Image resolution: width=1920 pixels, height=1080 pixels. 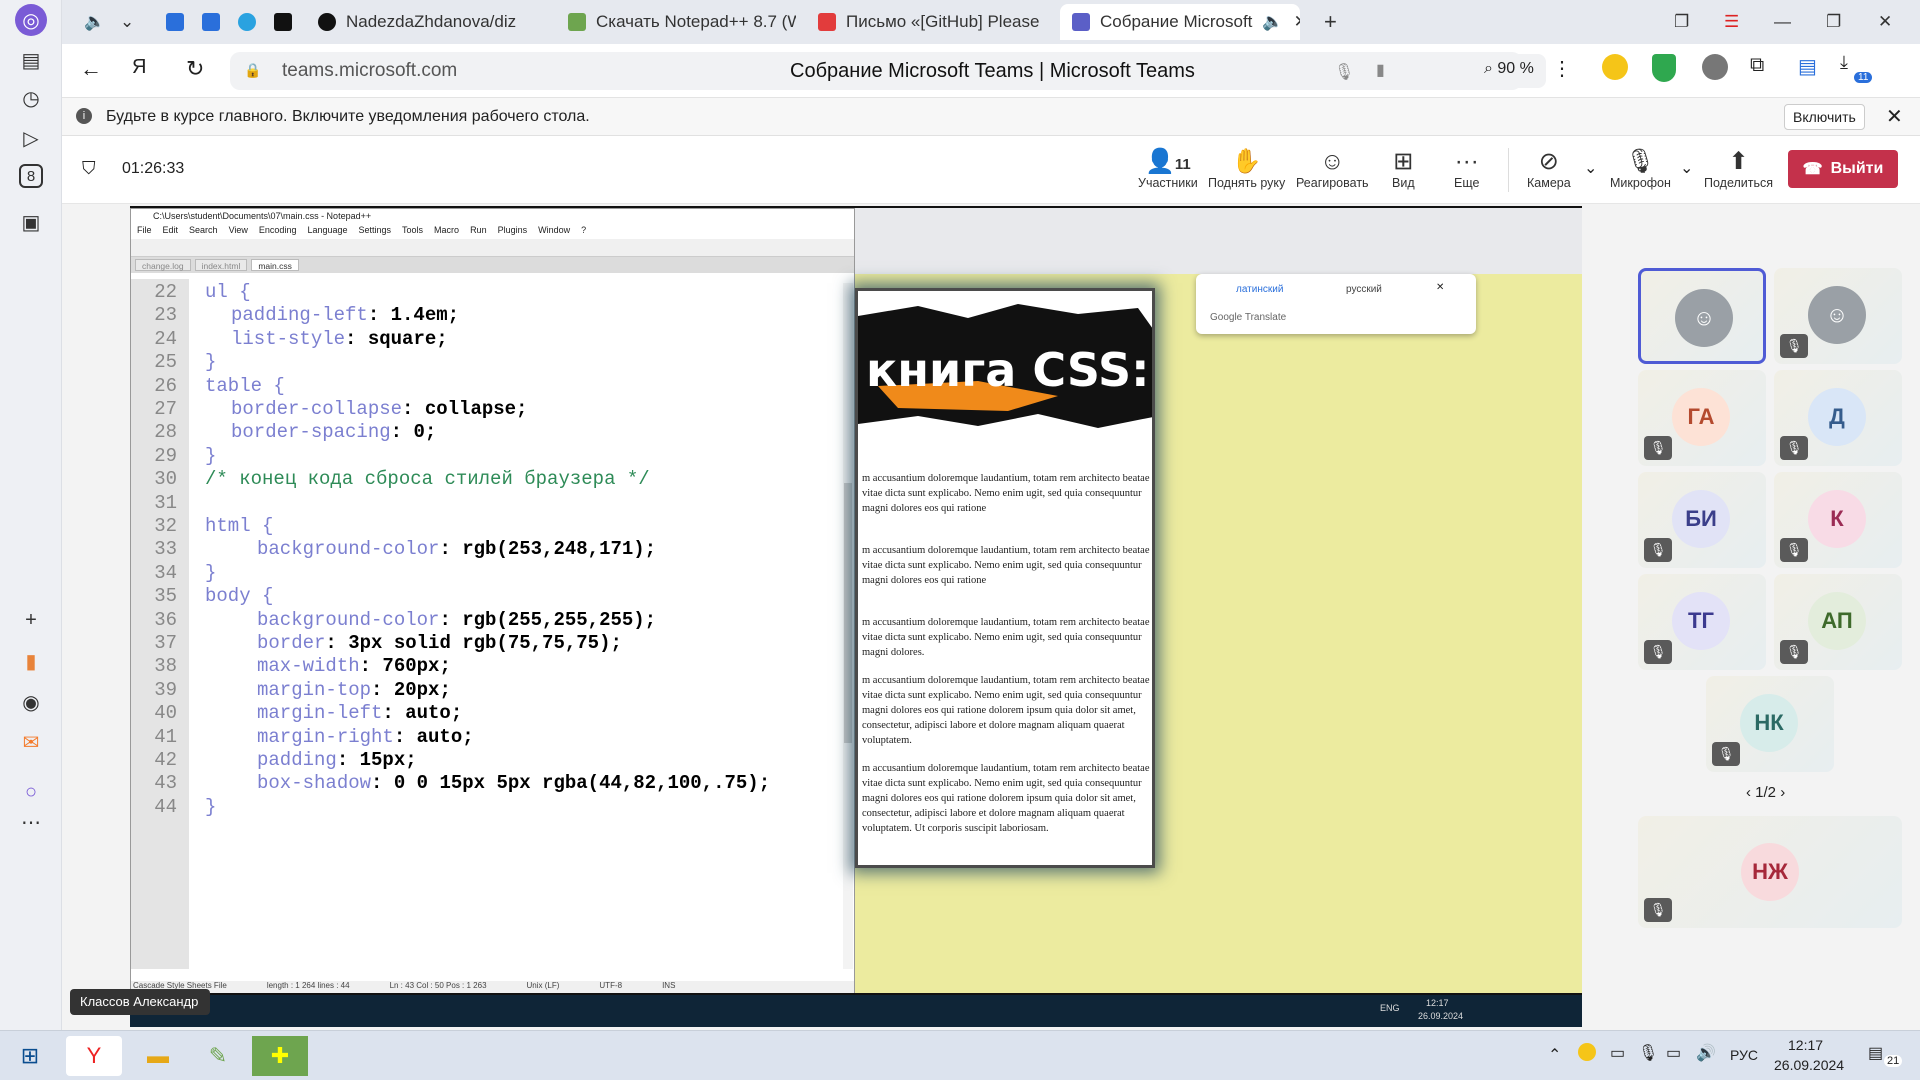 I want to click on notepad-toolbar, so click(x=492, y=248).